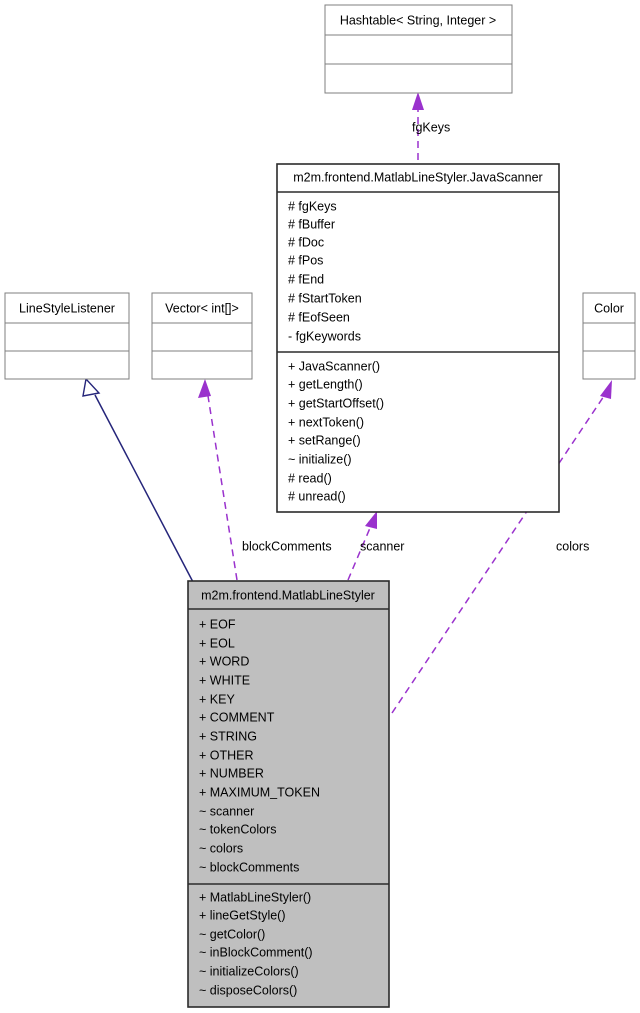 The height and width of the screenshot is (1013, 640). I want to click on class-attribute: + KEY, so click(217, 699).